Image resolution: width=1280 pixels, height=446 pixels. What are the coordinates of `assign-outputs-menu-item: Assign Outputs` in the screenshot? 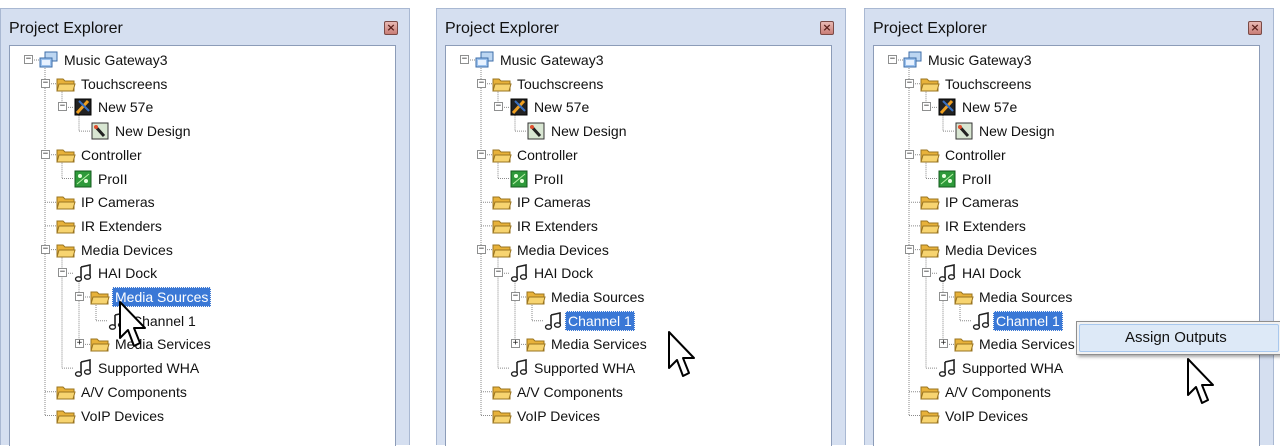 It's located at (1179, 338).